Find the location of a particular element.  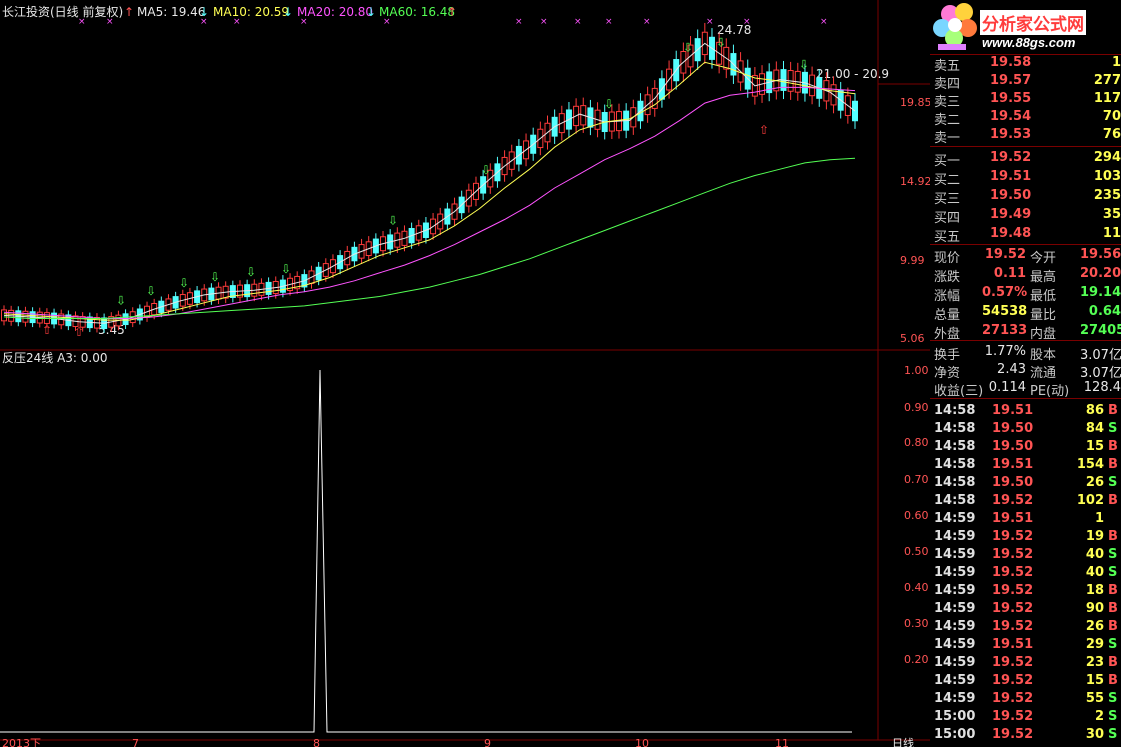

orderbook-volume: 117 is located at coordinates (1107, 98).